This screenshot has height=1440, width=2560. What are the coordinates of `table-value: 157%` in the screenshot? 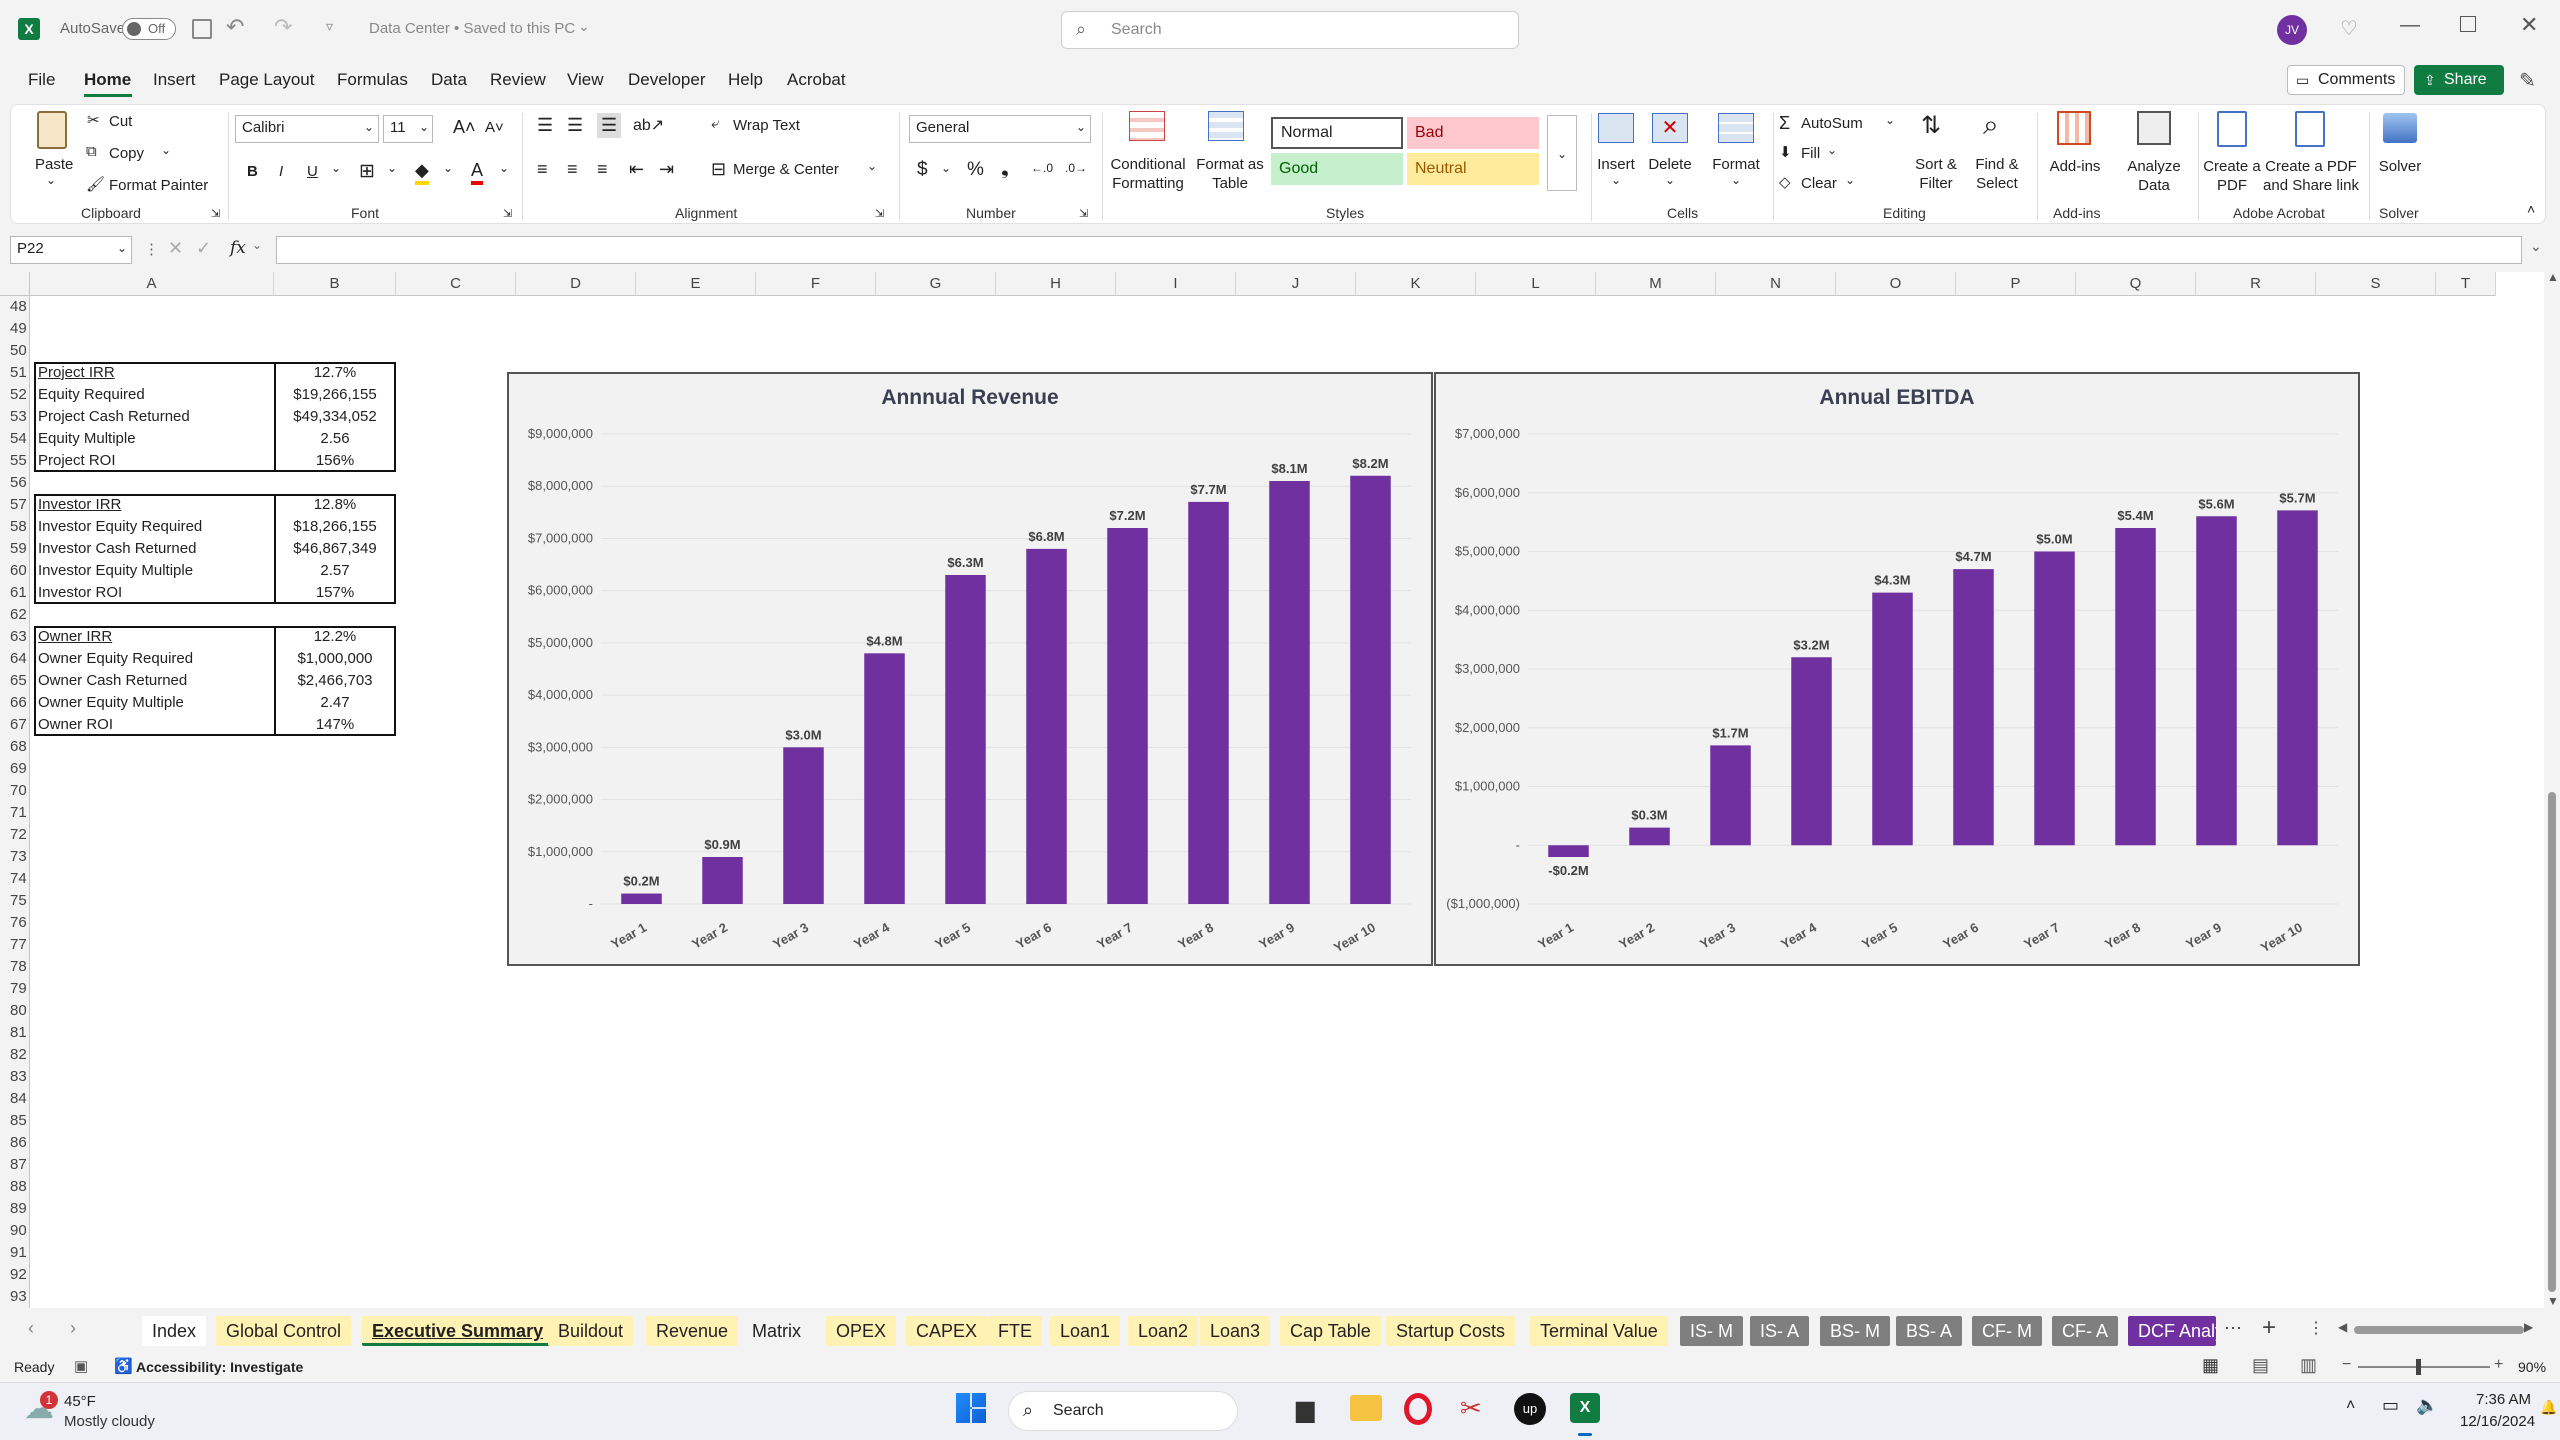 It's located at (335, 593).